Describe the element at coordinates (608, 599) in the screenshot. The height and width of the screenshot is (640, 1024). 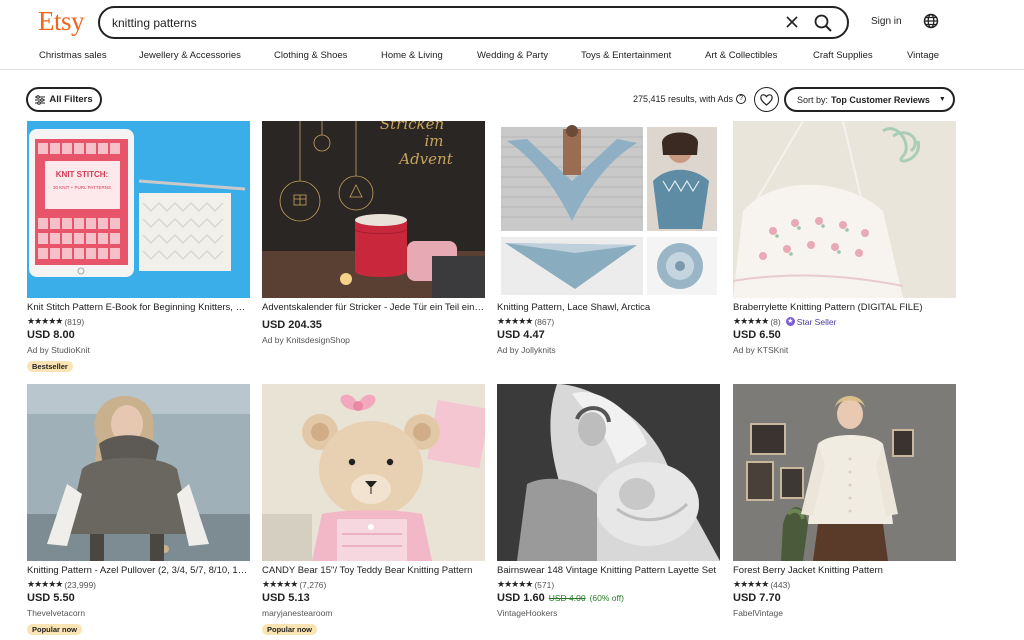
I see `listing-price-row: USD 1.60 USD 4.00 (60% off)` at that location.